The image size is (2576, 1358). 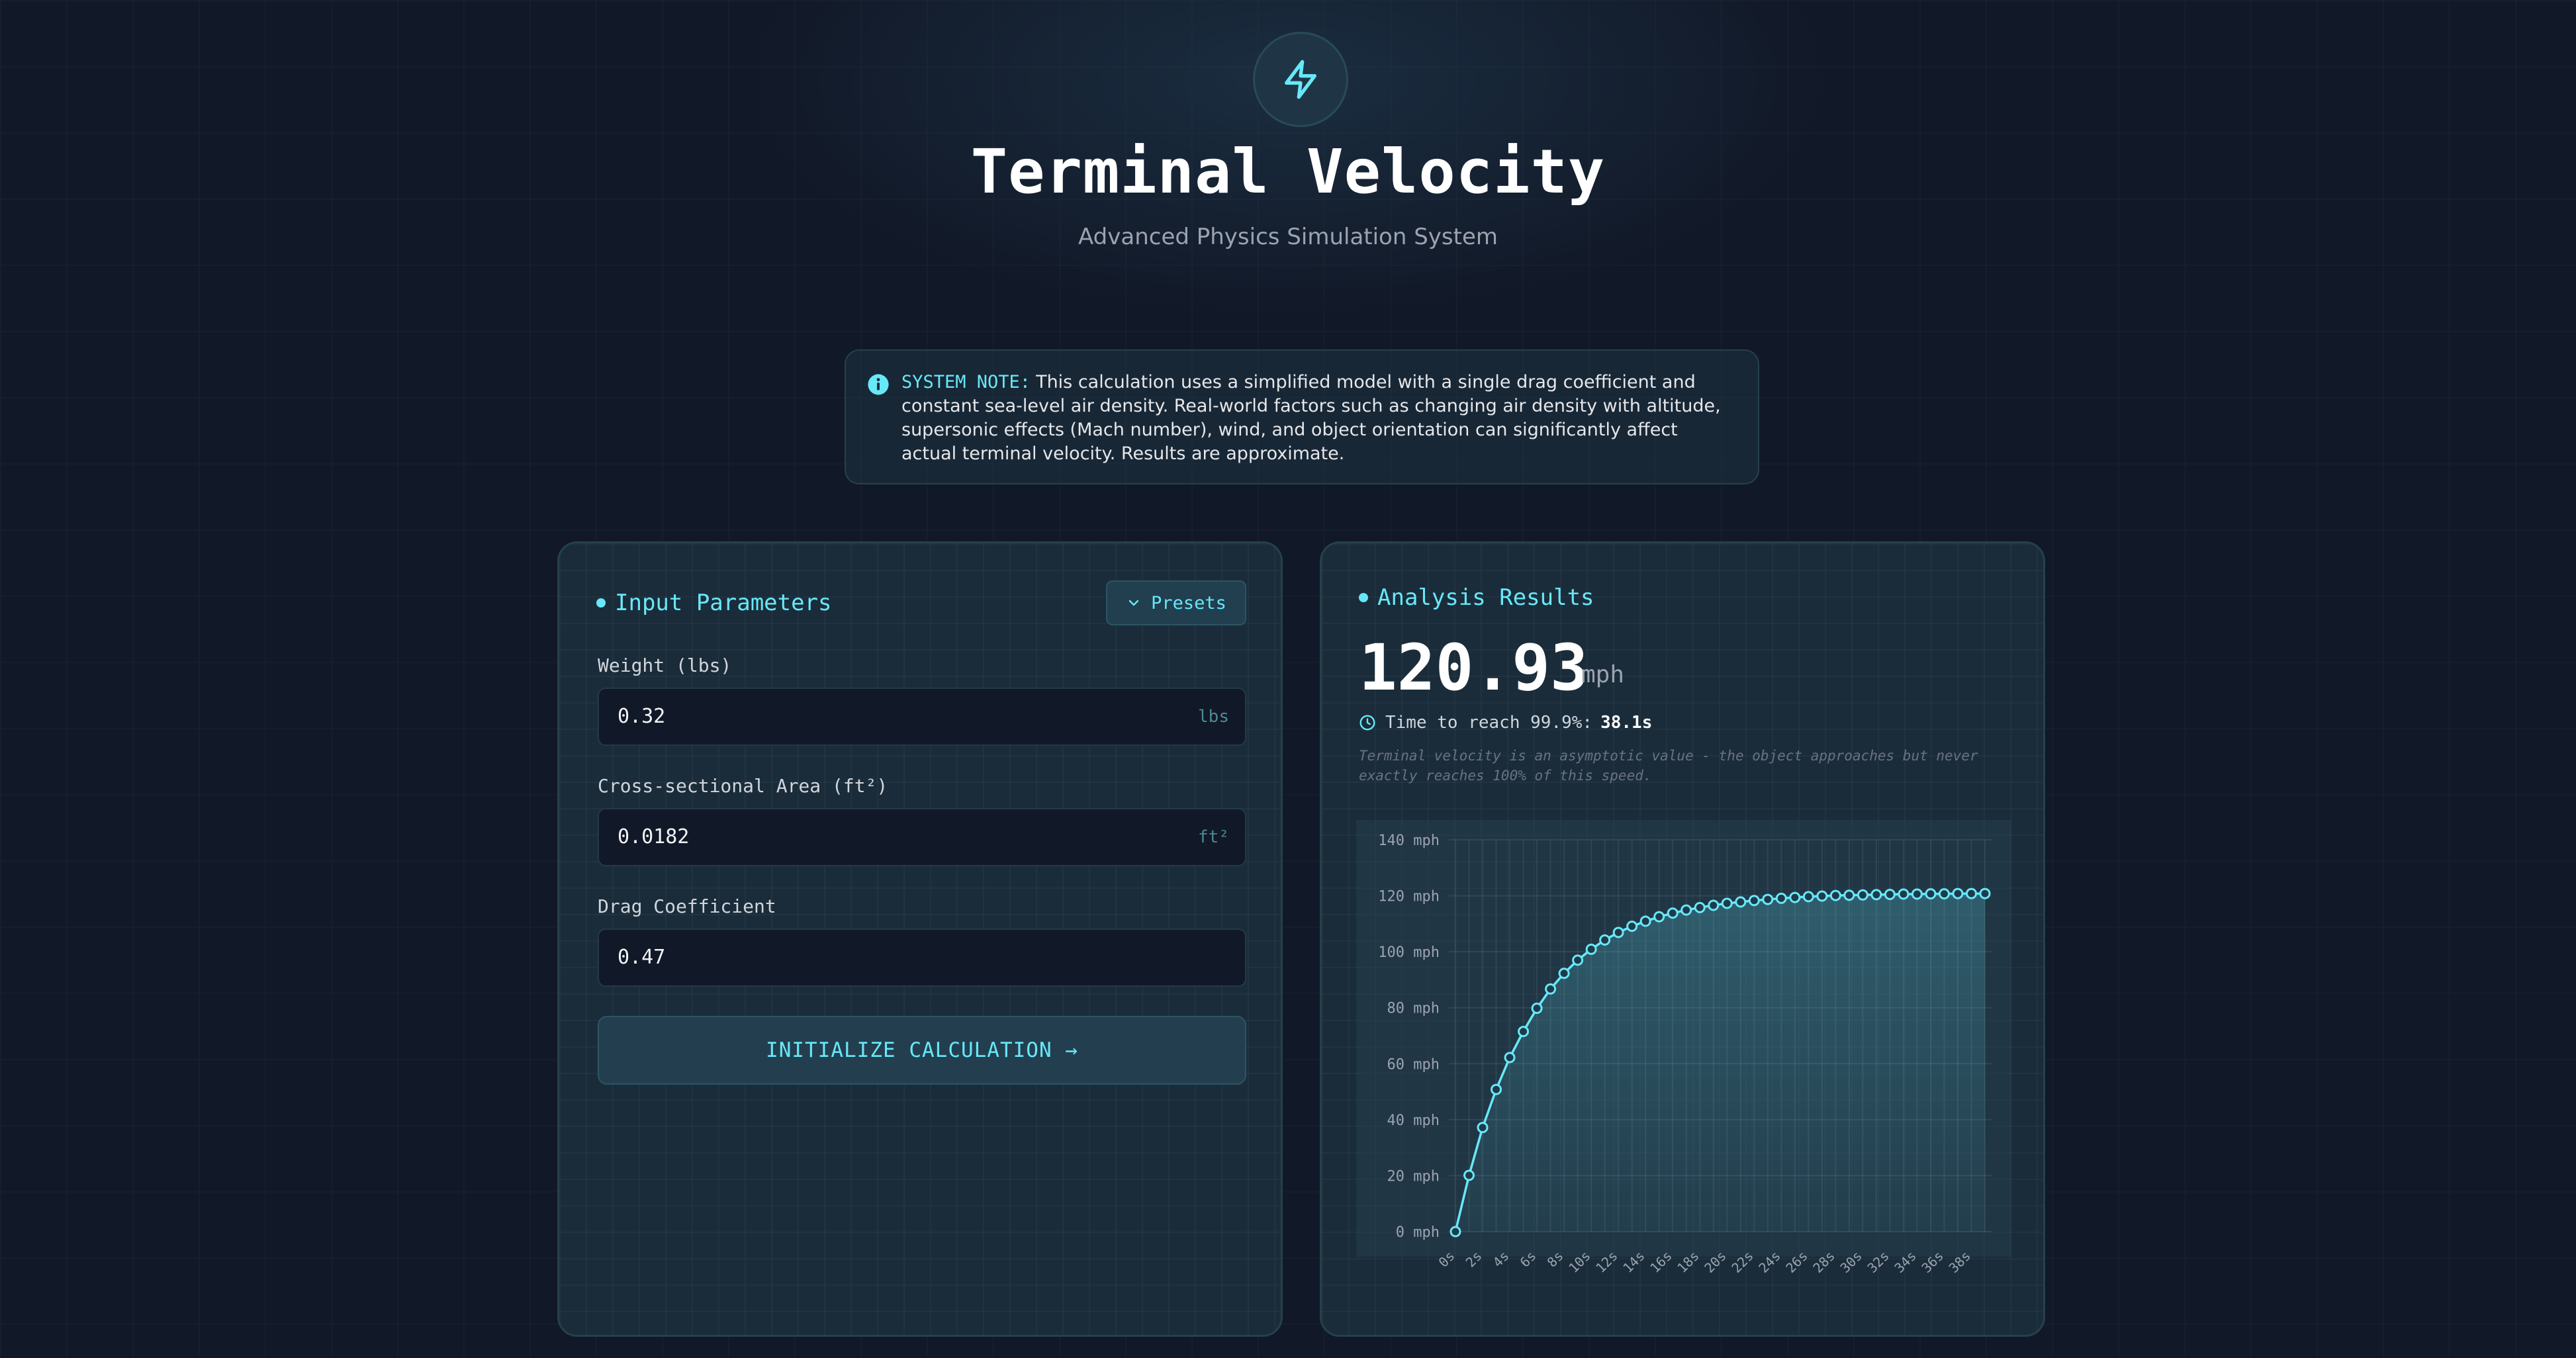 What do you see at coordinates (922, 837) in the screenshot?
I see `area-input: 0.0182 ft²` at bounding box center [922, 837].